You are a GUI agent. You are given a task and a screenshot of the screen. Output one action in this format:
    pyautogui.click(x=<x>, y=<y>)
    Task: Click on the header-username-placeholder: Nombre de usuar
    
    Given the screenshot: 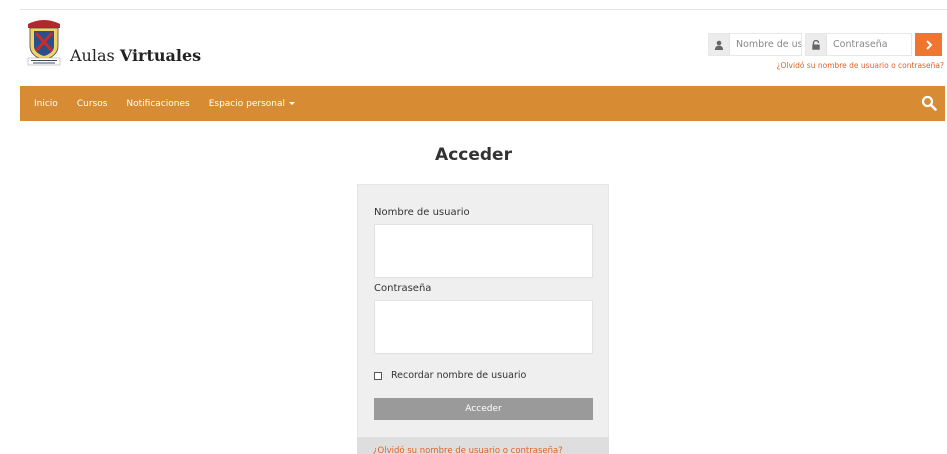 What is the action you would take?
    pyautogui.click(x=768, y=44)
    